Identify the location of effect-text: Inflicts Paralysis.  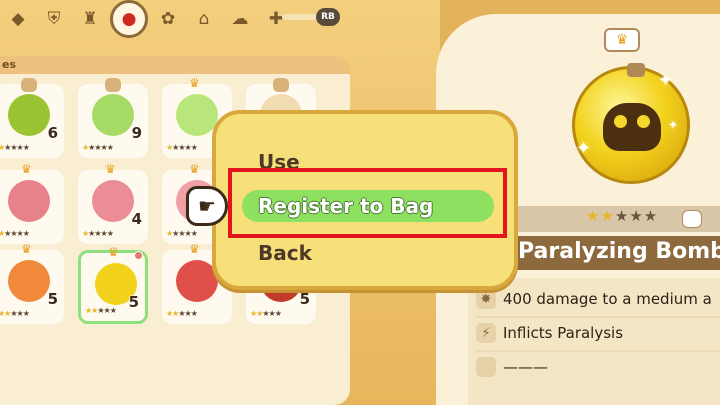
(563, 333).